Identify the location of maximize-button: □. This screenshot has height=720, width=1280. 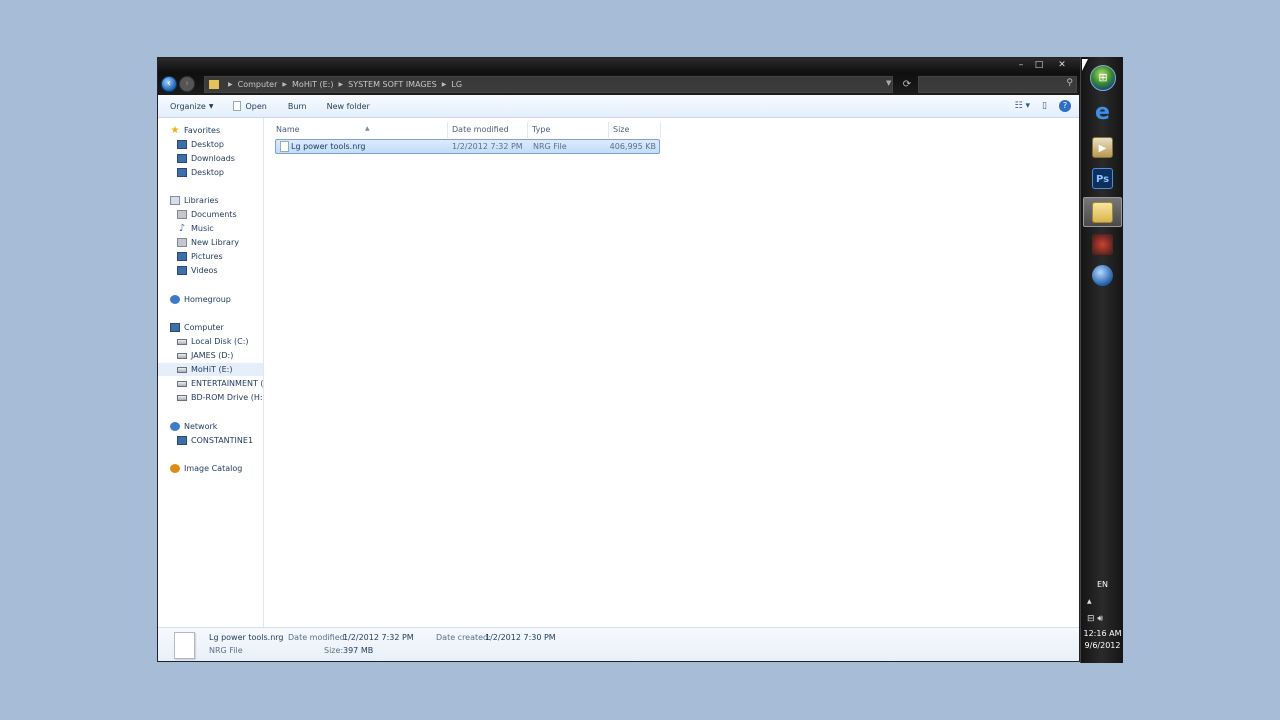
(1039, 65).